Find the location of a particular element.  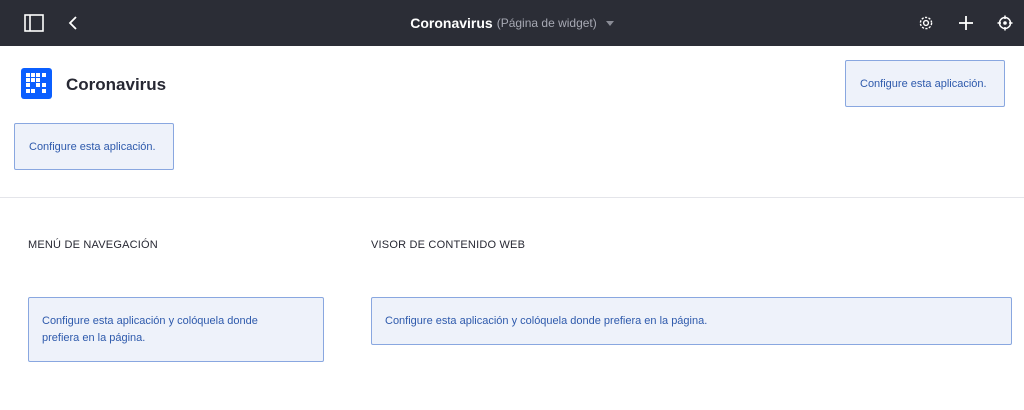

site-logo is located at coordinates (36, 83).